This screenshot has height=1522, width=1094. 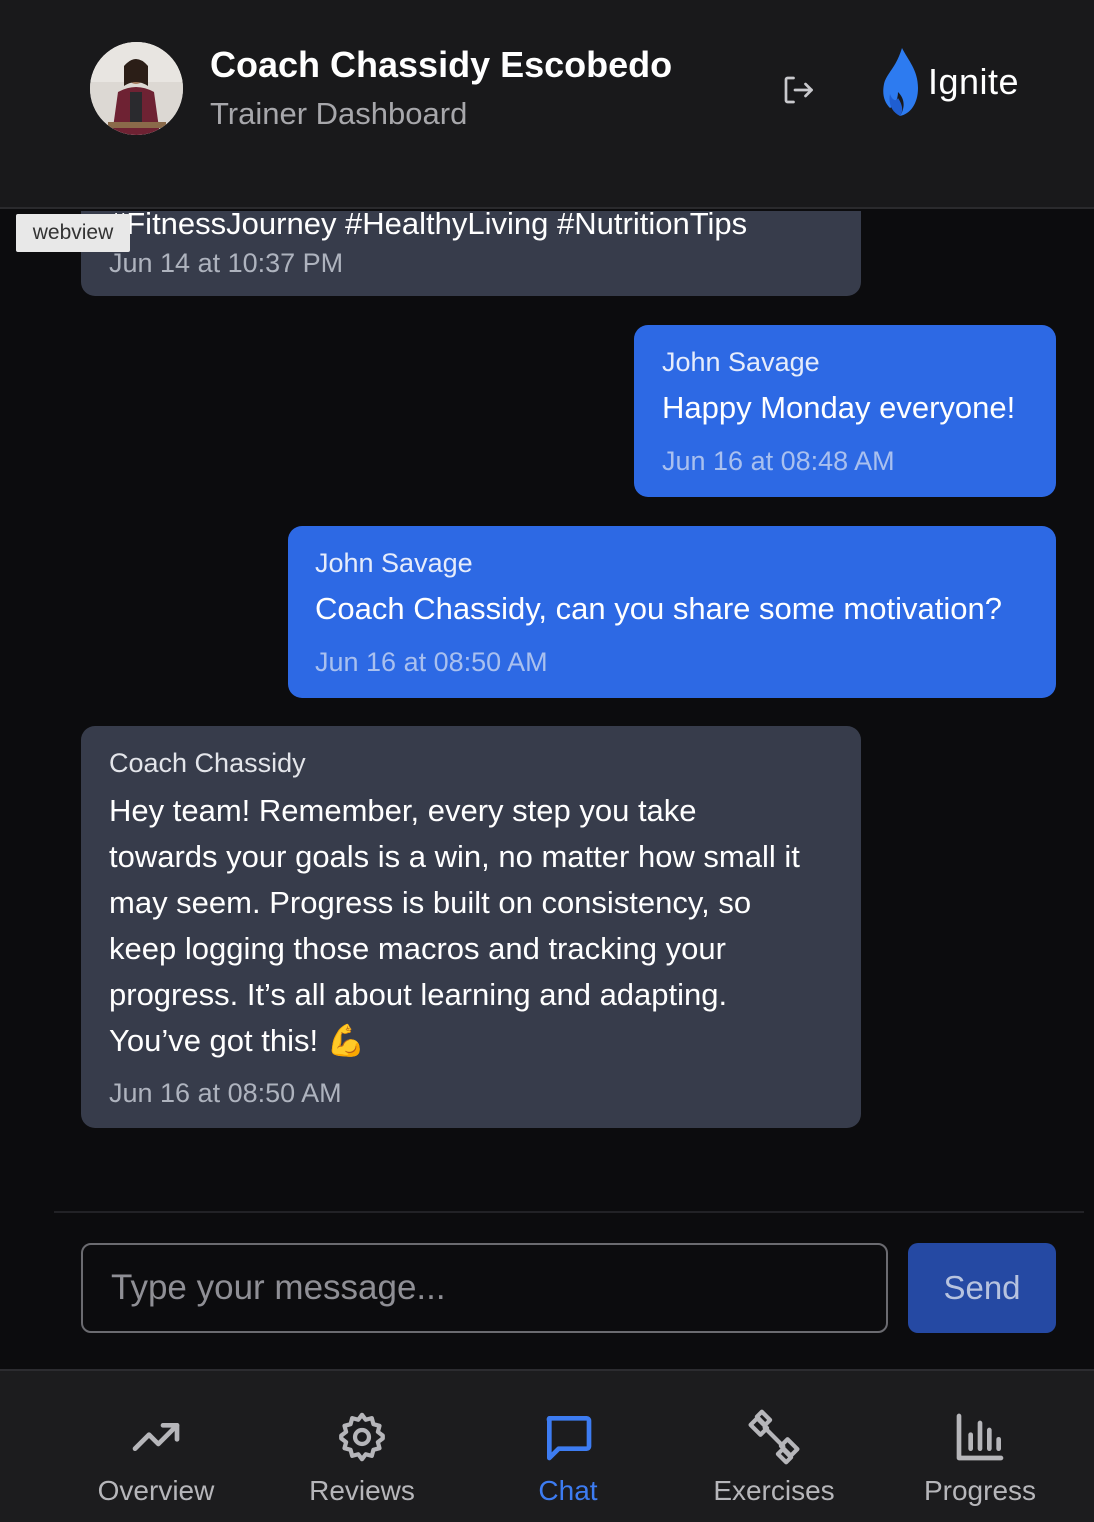 What do you see at coordinates (839, 407) in the screenshot?
I see `message-text: Happy Monday everyone!` at bounding box center [839, 407].